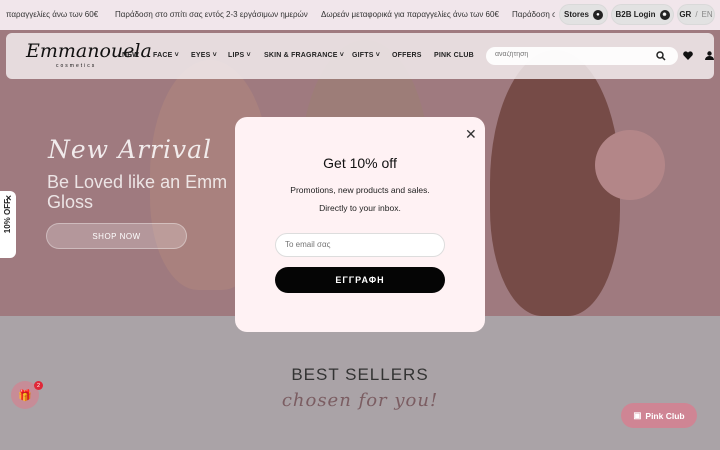  What do you see at coordinates (688, 55) in the screenshot?
I see `wishlist-heart-icon` at bounding box center [688, 55].